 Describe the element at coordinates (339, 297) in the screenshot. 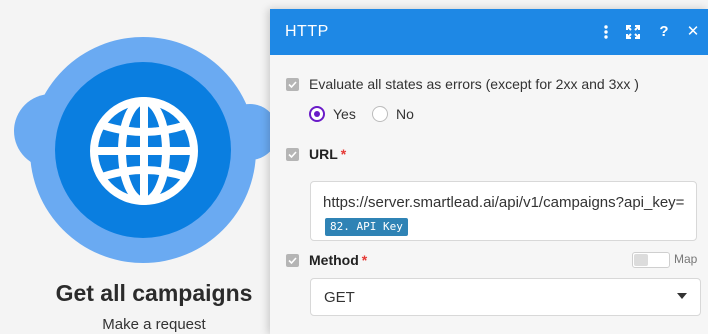

I see `method-select-value: GET` at that location.